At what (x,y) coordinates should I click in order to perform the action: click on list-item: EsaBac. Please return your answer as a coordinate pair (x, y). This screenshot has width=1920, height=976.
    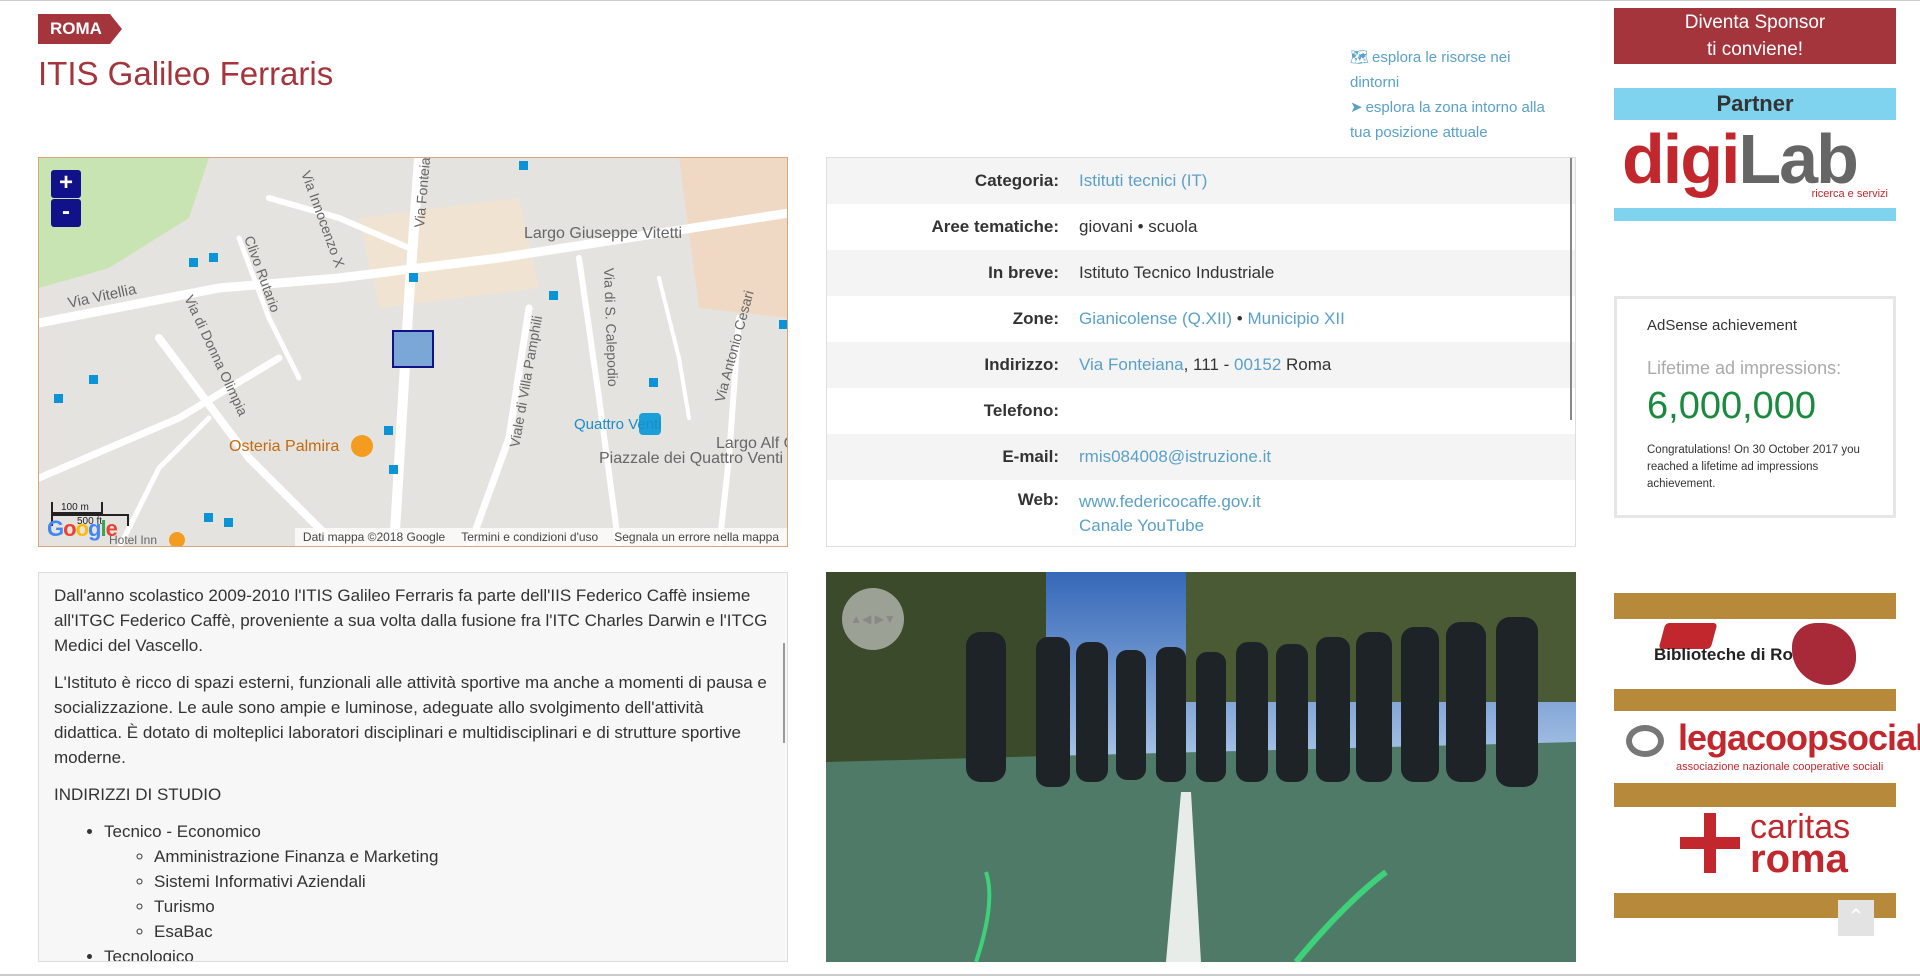
    Looking at the image, I should click on (463, 931).